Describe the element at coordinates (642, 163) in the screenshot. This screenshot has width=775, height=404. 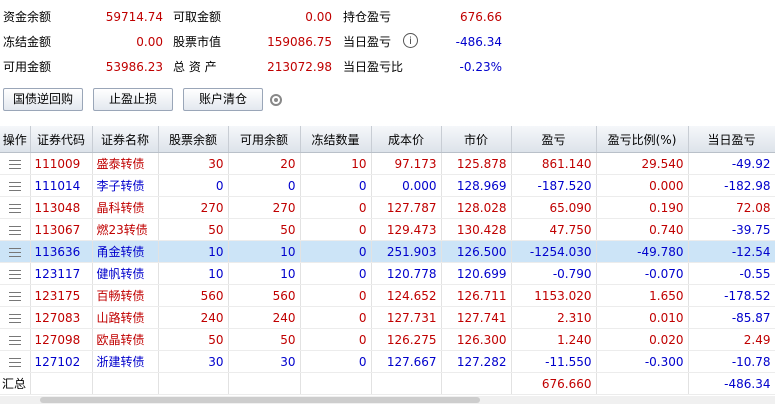
I see `cell-pnl-ratio: 29.540` at that location.